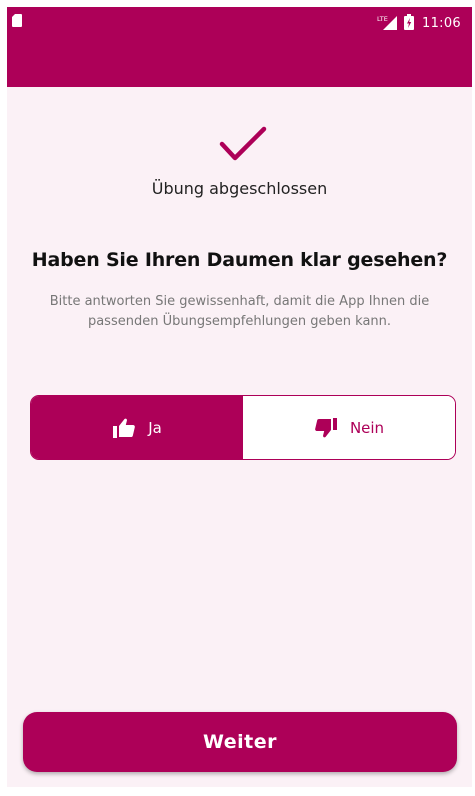 This screenshot has height=796, width=475. What do you see at coordinates (17, 20) in the screenshot?
I see `sd-card-icon` at bounding box center [17, 20].